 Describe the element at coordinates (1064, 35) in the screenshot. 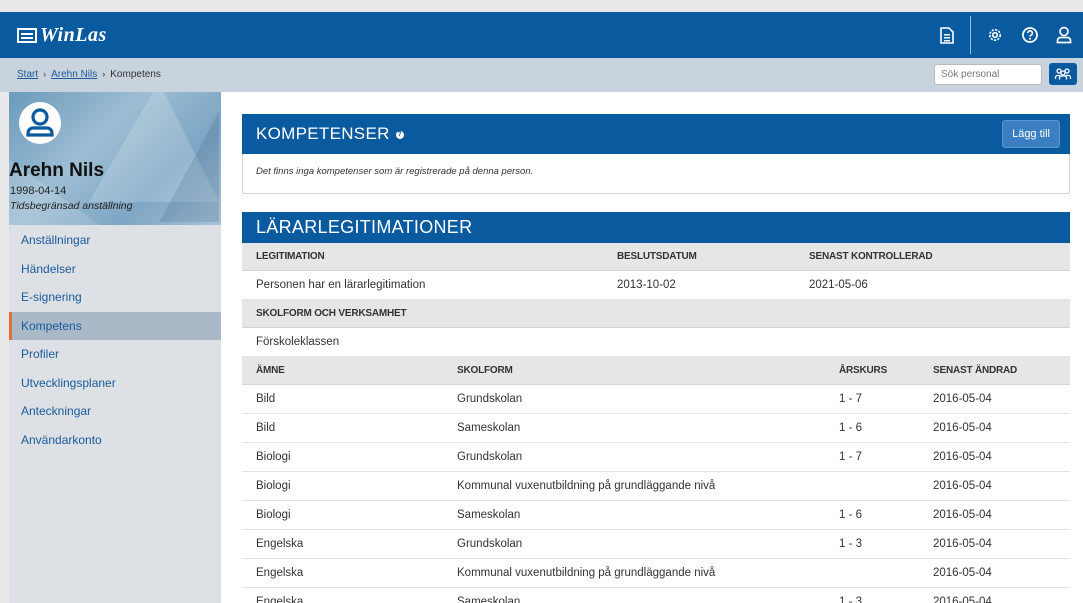

I see `user-icon` at that location.